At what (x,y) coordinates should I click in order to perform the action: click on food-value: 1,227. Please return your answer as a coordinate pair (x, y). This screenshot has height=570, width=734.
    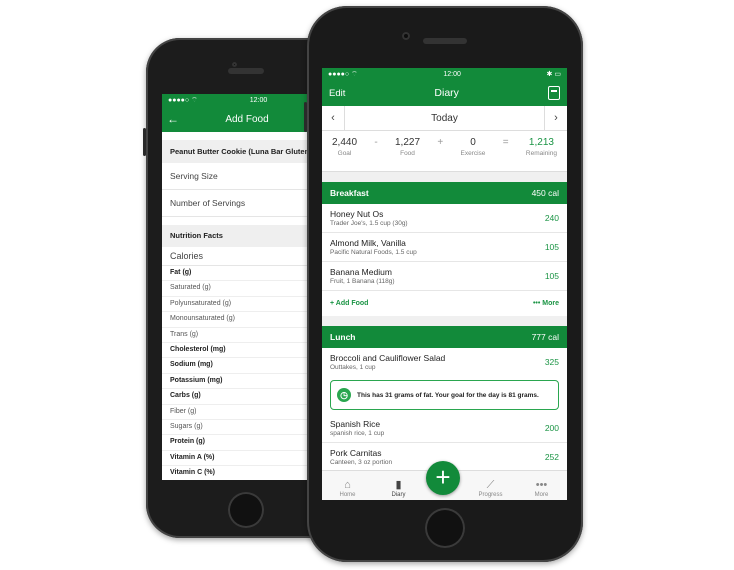
    Looking at the image, I should click on (408, 142).